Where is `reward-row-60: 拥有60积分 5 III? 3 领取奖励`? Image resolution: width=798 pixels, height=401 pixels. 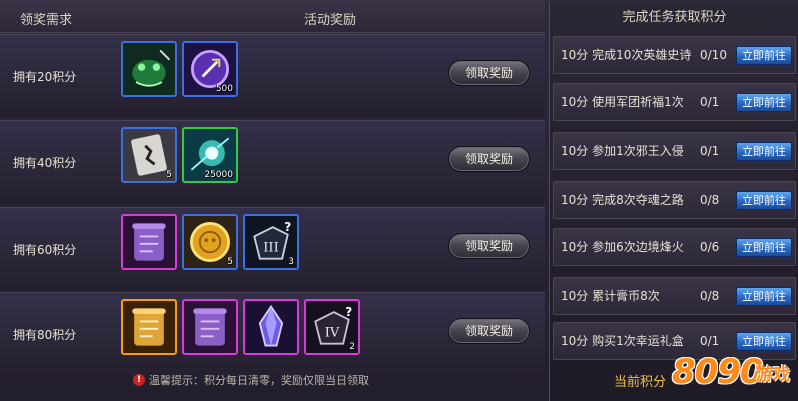 reward-row-60: 拥有60积分 5 III? 3 领取奖励 is located at coordinates (272, 249).